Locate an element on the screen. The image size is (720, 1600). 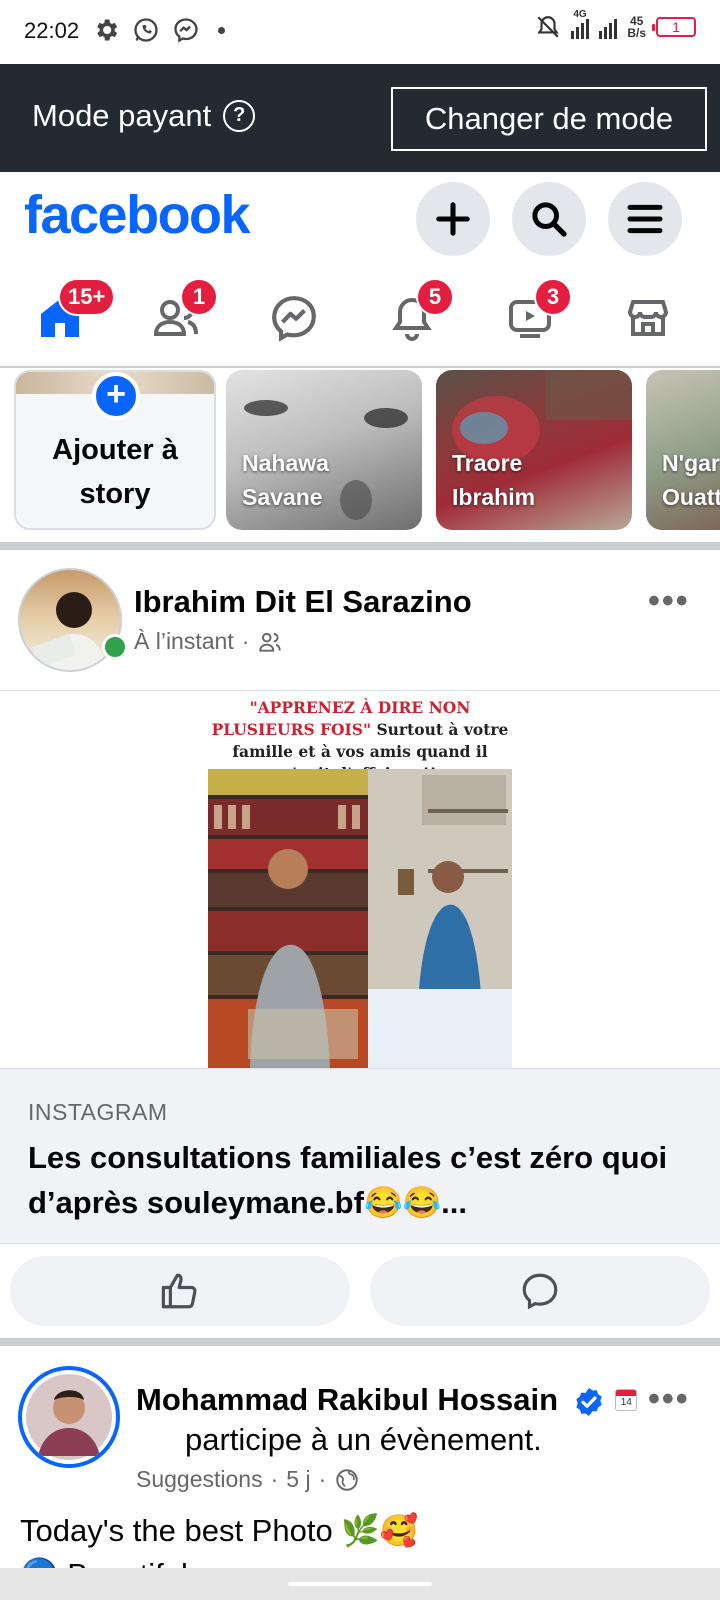
post-meta: À l’instant · is located at coordinates (208, 641).